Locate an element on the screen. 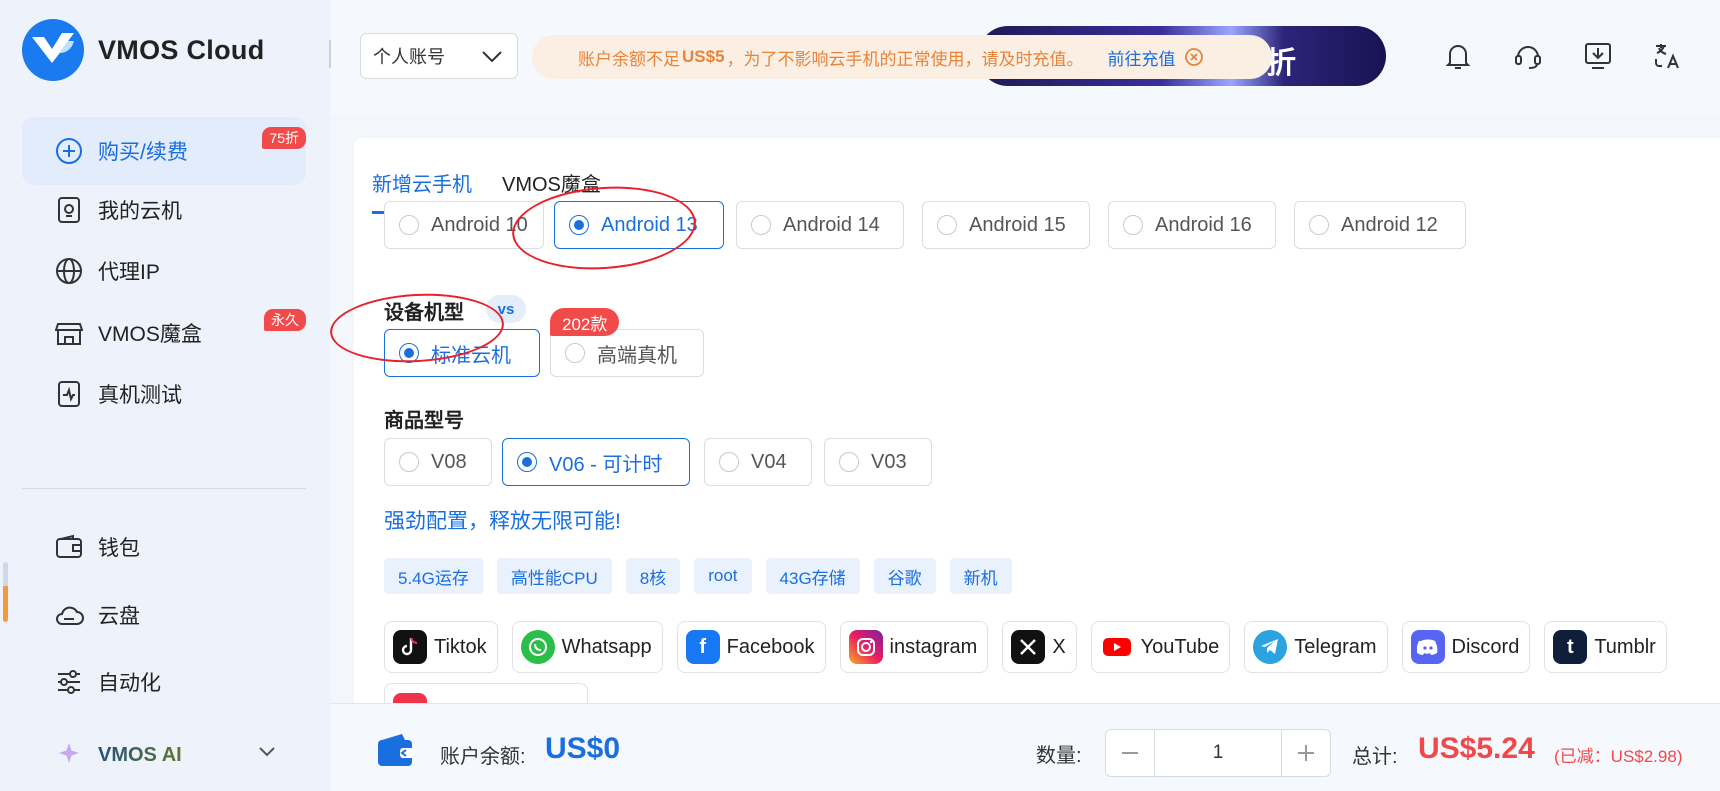  plus-circle-icon is located at coordinates (69, 151).